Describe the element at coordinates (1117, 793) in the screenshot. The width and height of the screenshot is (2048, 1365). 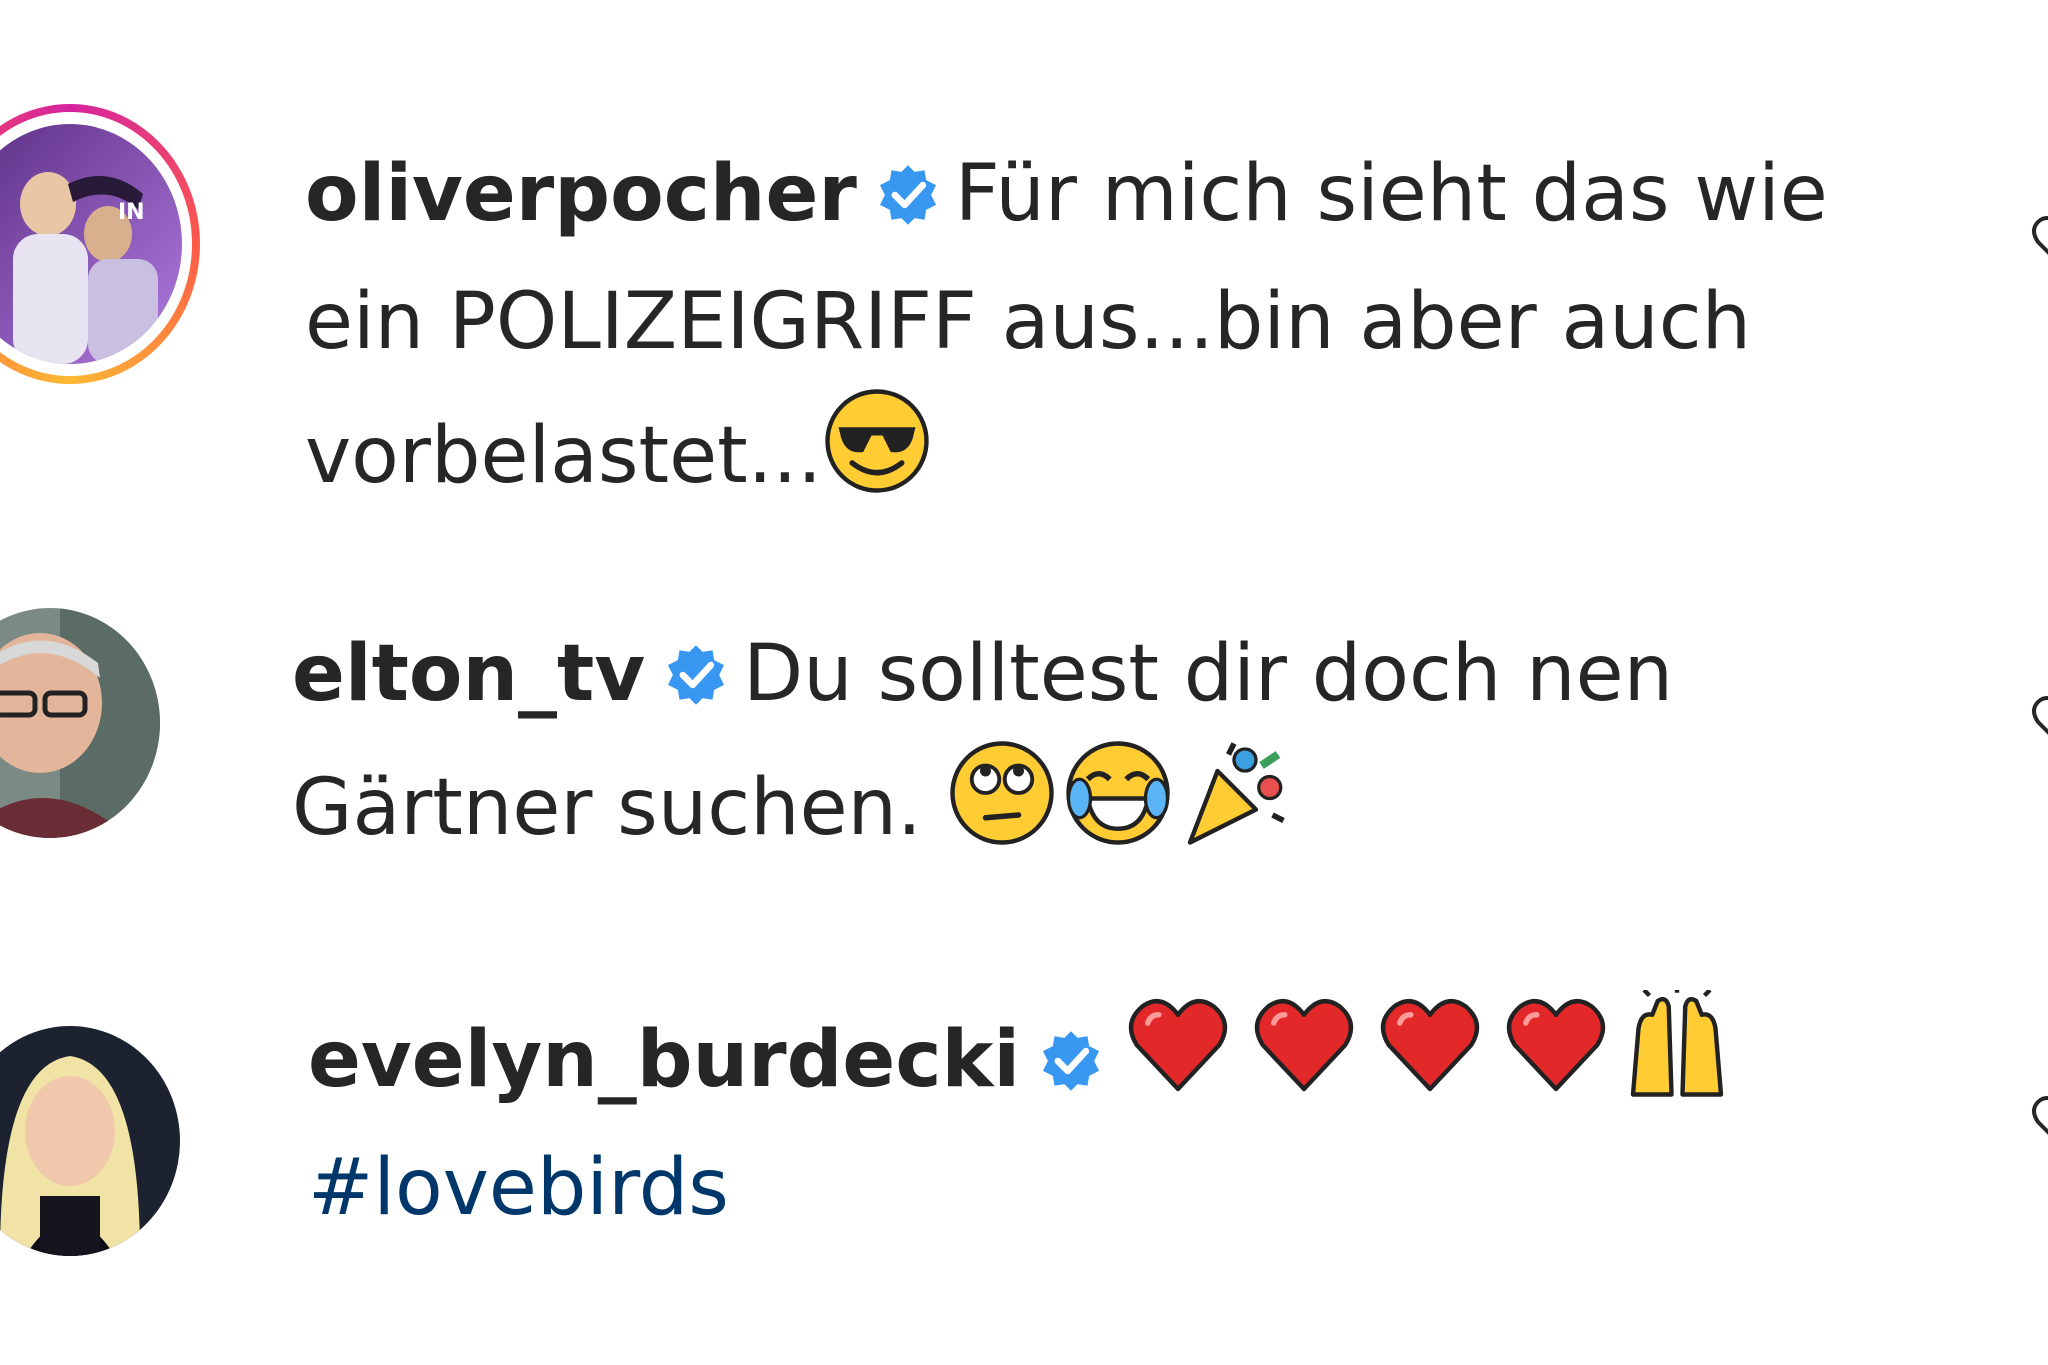
I see `face-with-tears-of-joy-icon` at that location.